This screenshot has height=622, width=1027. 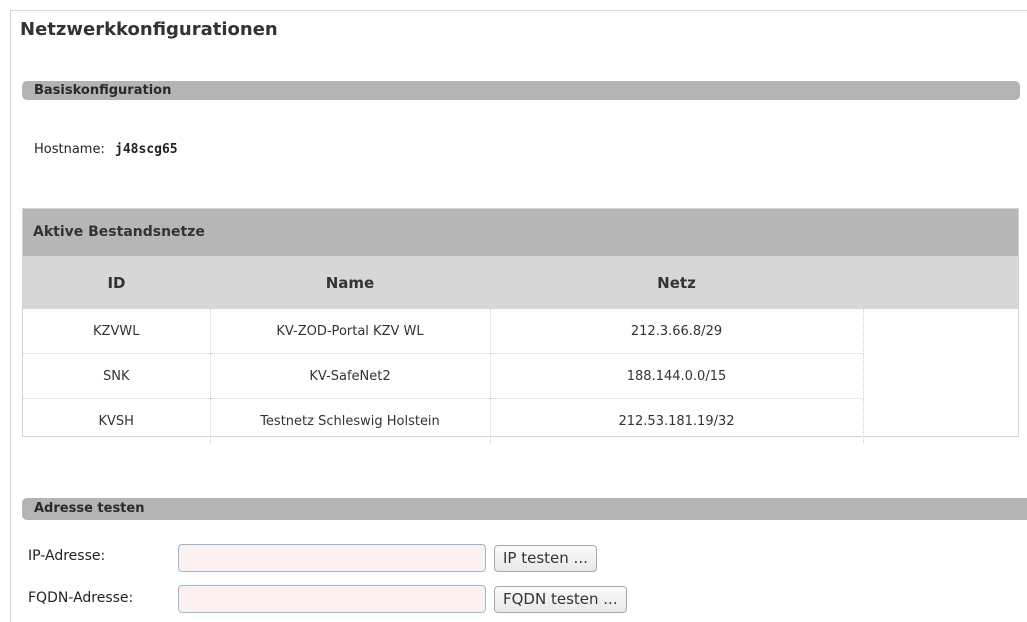 What do you see at coordinates (81, 598) in the screenshot?
I see `fqdn-address-label: FQDN-Adresse:` at bounding box center [81, 598].